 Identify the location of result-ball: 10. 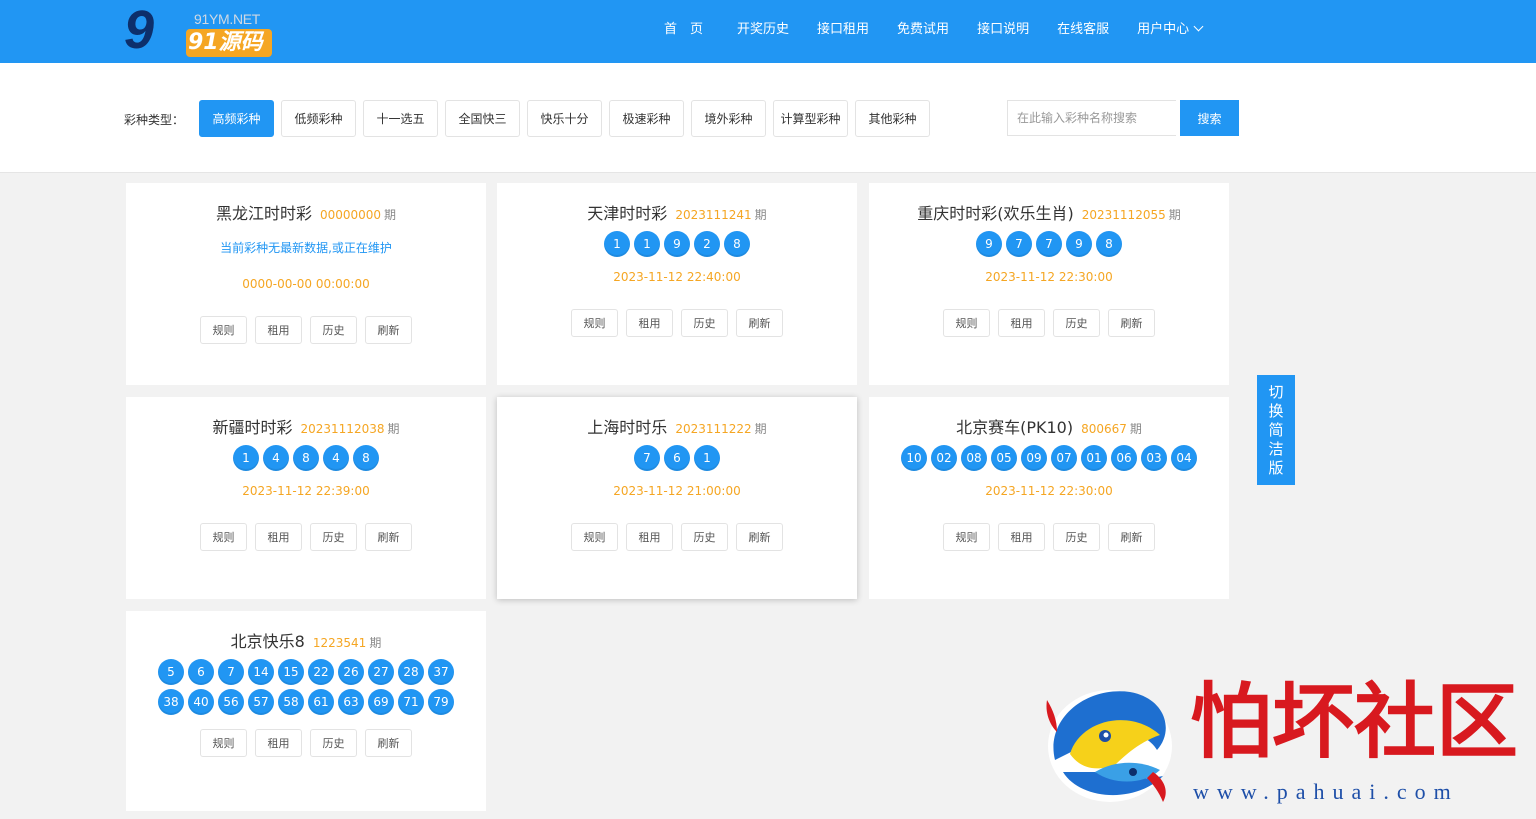
(914, 458).